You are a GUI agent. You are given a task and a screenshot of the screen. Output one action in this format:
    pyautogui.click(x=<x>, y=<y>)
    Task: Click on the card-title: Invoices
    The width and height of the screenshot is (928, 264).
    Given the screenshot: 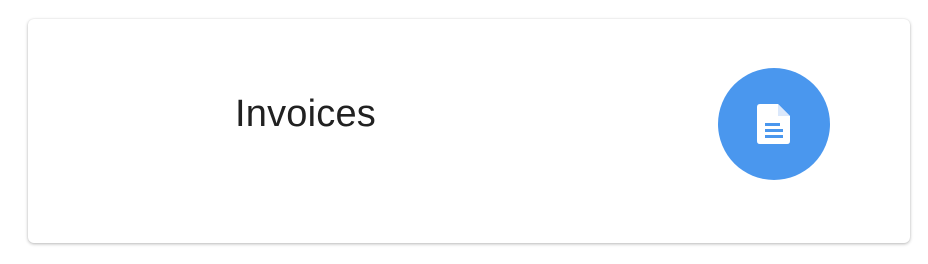 What is the action you would take?
    pyautogui.click(x=306, y=114)
    